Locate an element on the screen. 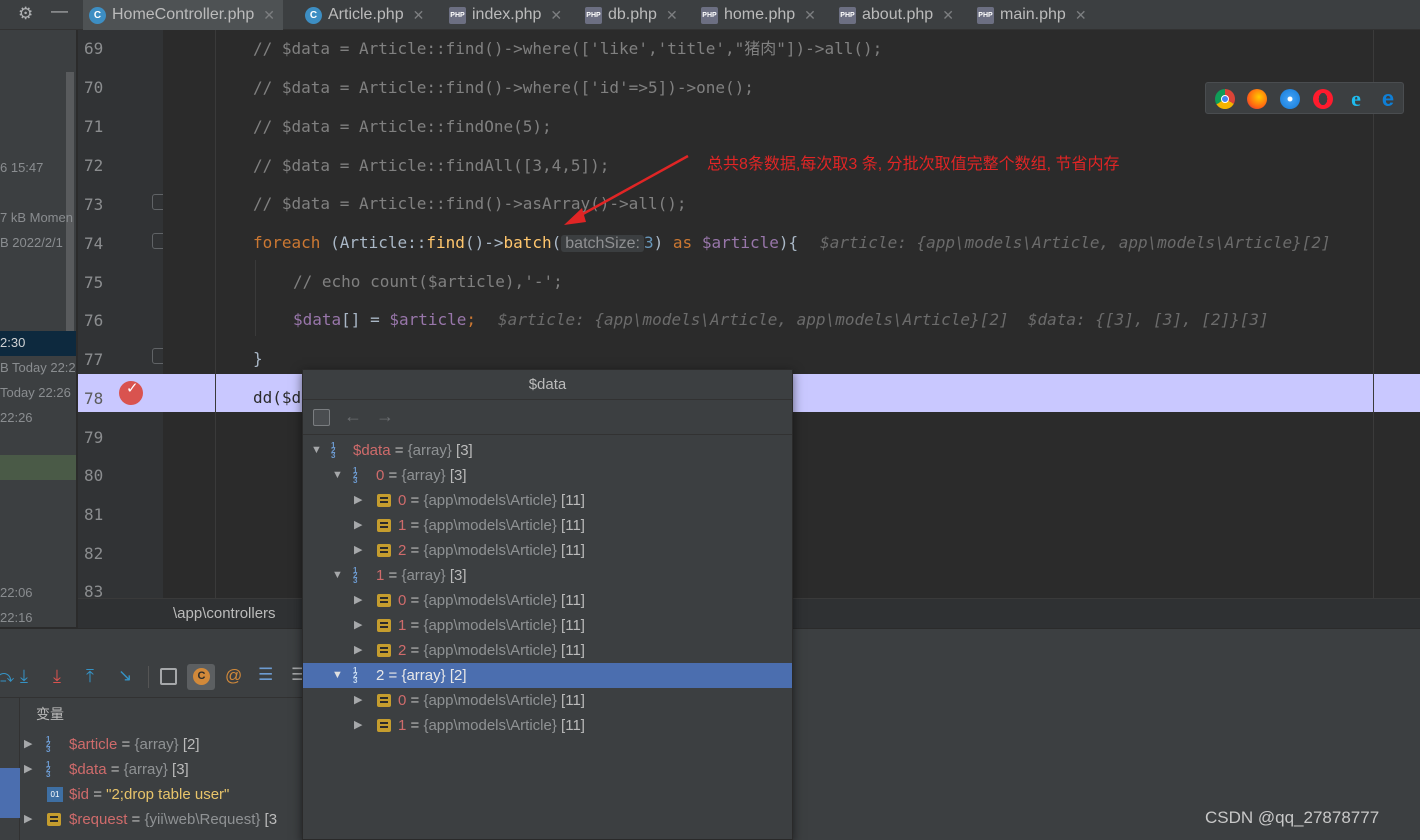 The width and height of the screenshot is (1420, 840). tab-label: about.php is located at coordinates (898, 14).